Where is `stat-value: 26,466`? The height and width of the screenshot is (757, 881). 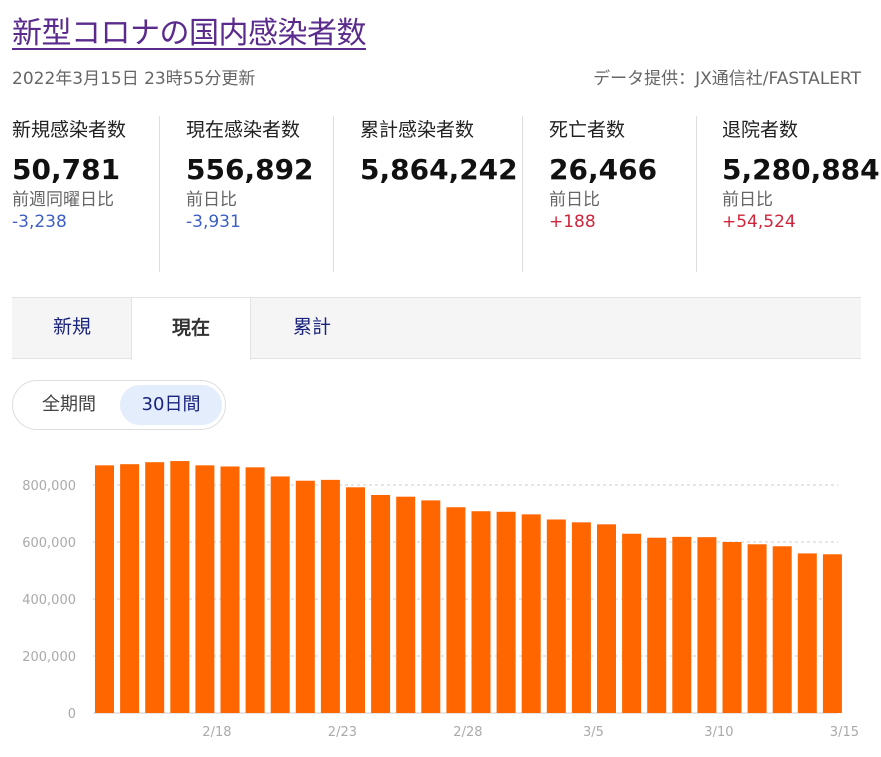 stat-value: 26,466 is located at coordinates (603, 169).